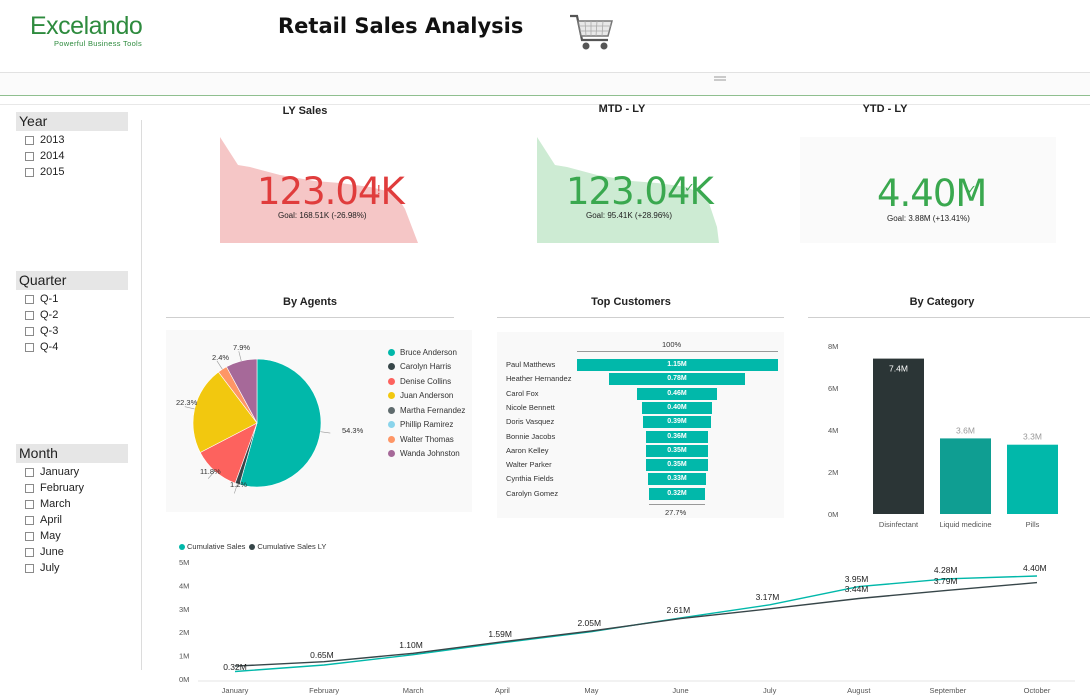  I want to click on line-data-label: 3.95M, so click(857, 579).